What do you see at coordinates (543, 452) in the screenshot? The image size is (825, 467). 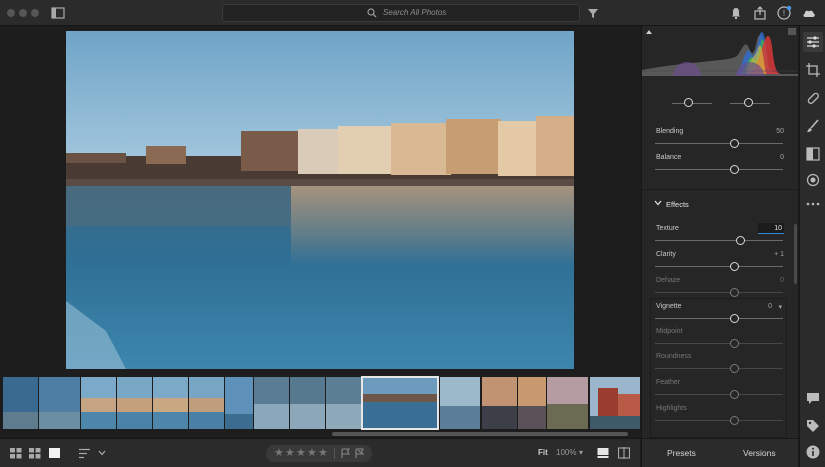 I see `fit-zoom-option: Fit` at bounding box center [543, 452].